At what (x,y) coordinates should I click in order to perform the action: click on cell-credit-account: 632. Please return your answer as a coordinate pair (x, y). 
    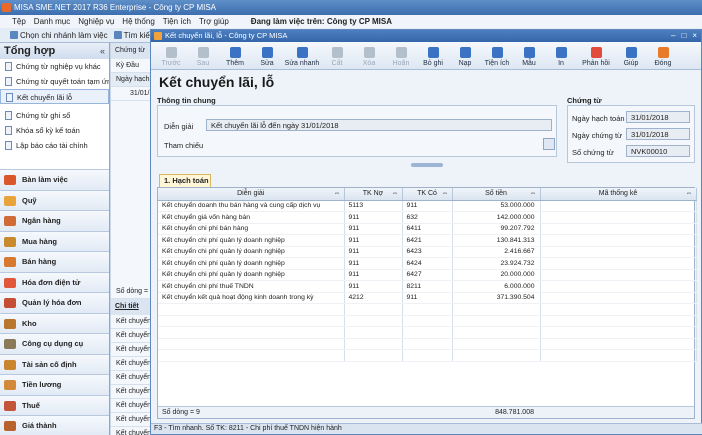
    Looking at the image, I should click on (427, 217).